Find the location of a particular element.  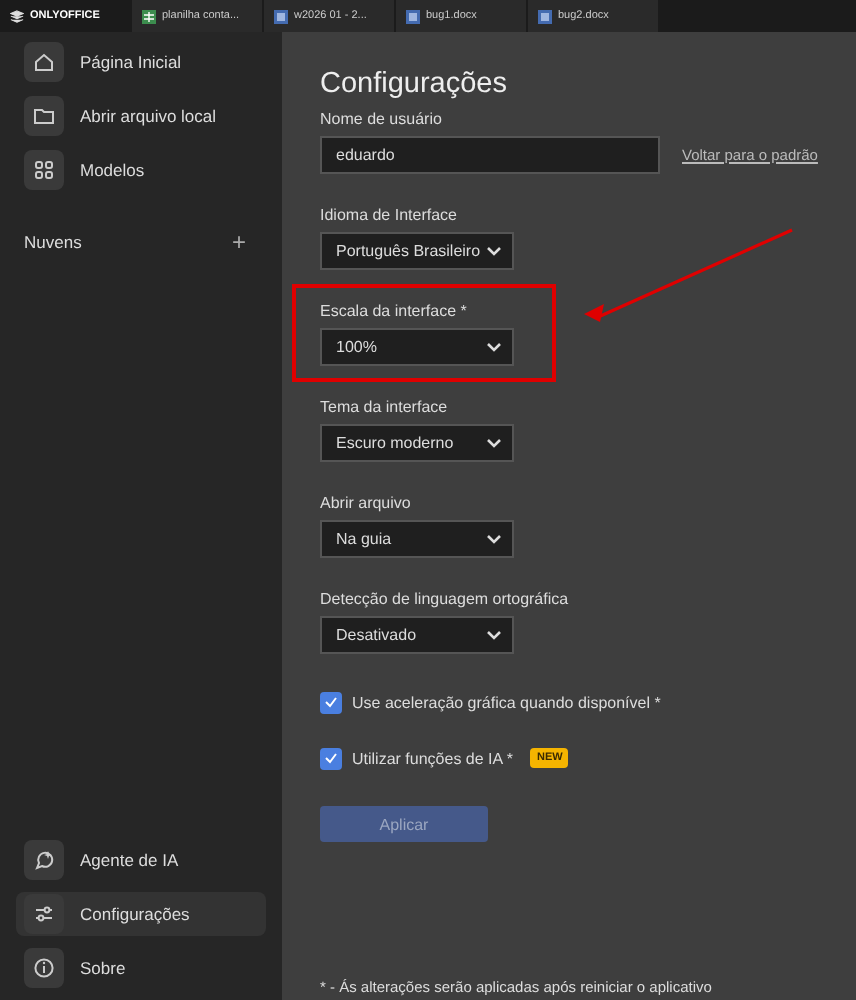

field-label: Abrir arquivo is located at coordinates (366, 504).